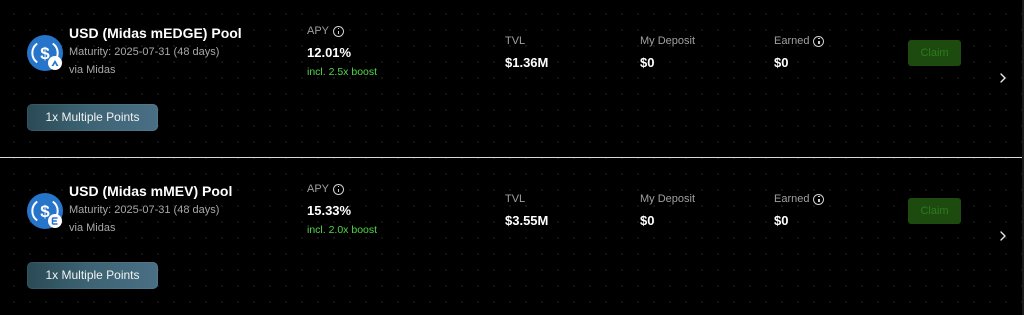  Describe the element at coordinates (527, 62) in the screenshot. I see `tvl-value: $1.36M` at that location.